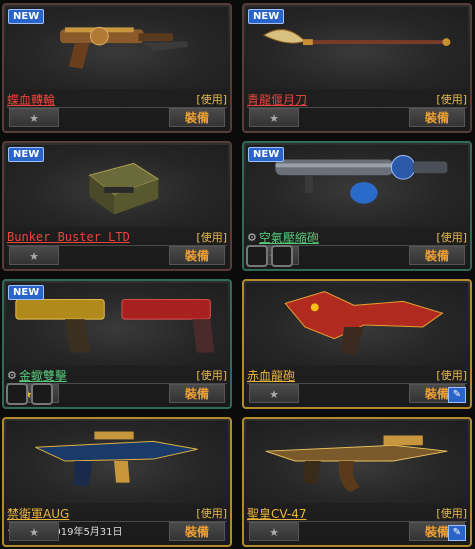 This screenshot has width=475, height=549. Describe the element at coordinates (117, 344) in the screenshot. I see `item-card-5: NEW ⚙ 金蠍雙擊 [使用] ★C 裝備` at that location.